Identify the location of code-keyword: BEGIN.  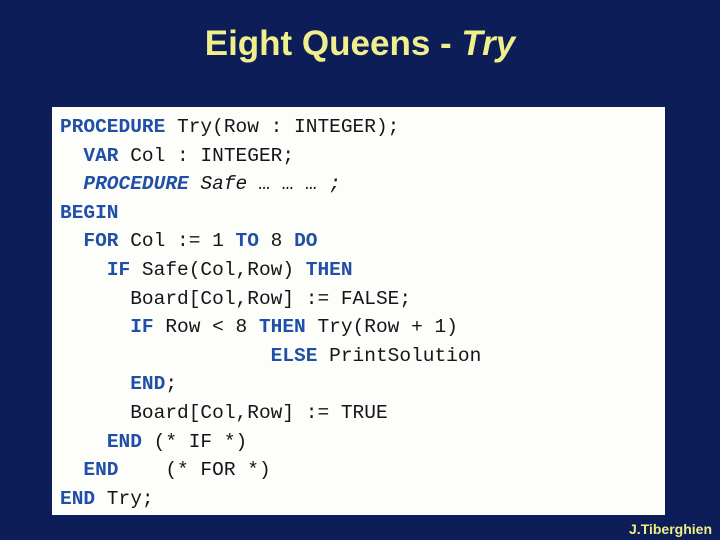
(89, 212).